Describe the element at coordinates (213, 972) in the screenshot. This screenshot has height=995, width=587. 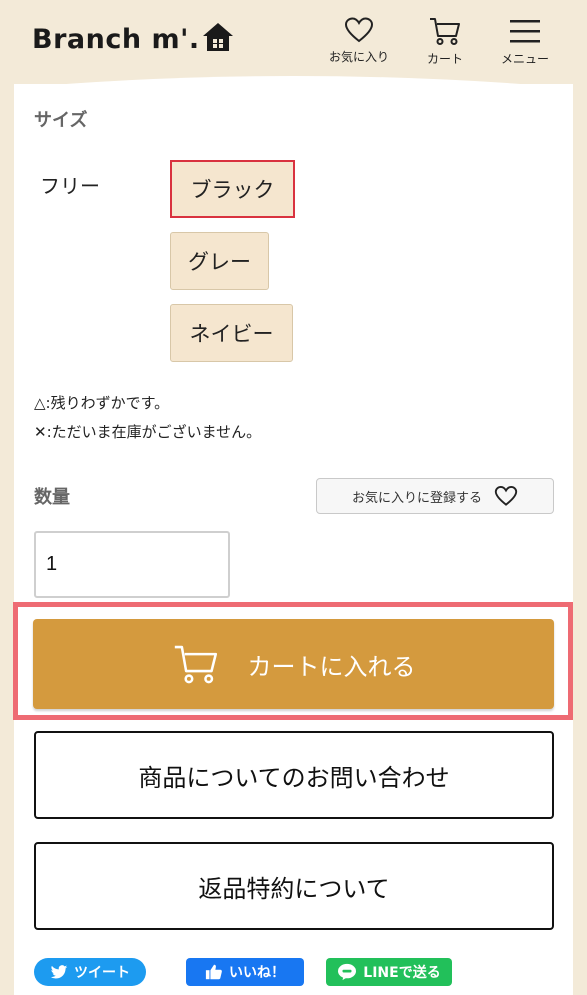
I see `thumbs-up-icon` at that location.